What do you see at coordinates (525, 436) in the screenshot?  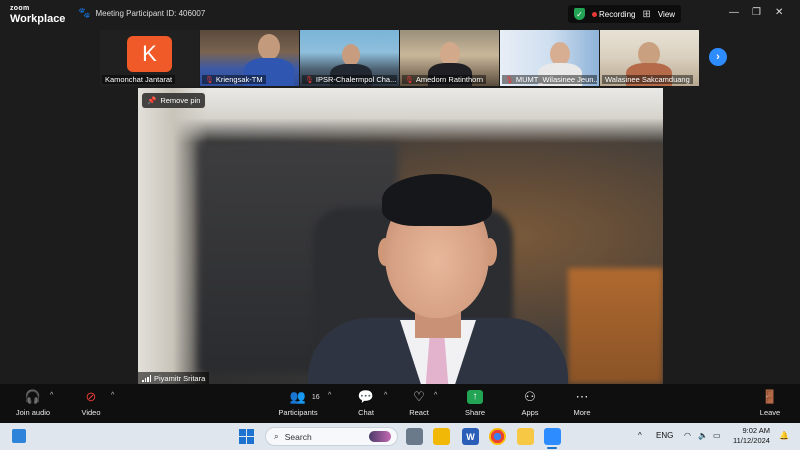 I see `notes-icon` at bounding box center [525, 436].